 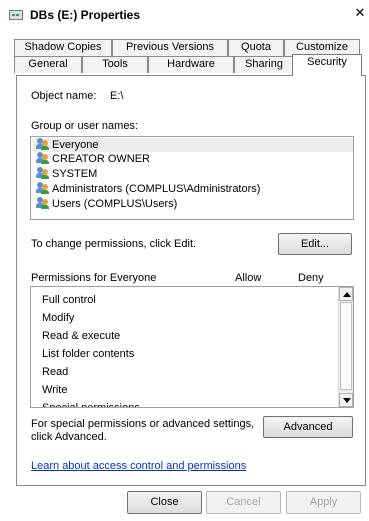 I want to click on user-label: Users (COMPLUS\Users), so click(x=115, y=204).